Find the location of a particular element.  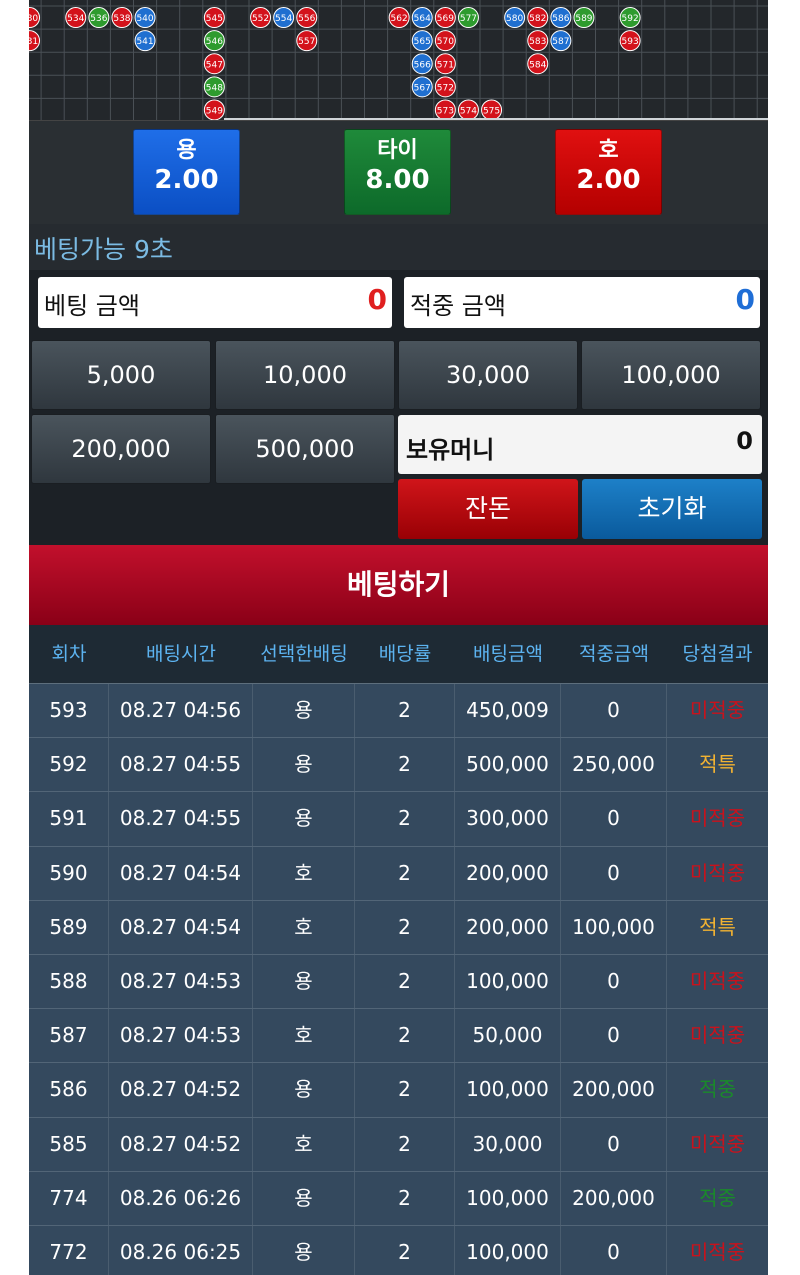

column-bet-time: 배팅시간 is located at coordinates (181, 654).